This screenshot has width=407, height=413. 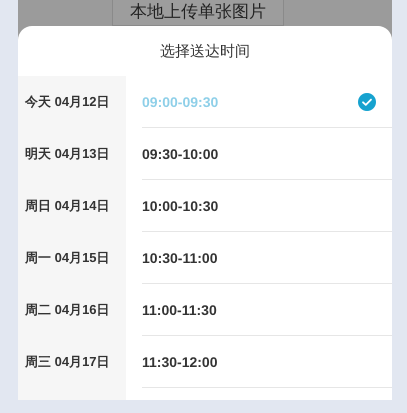 What do you see at coordinates (267, 362) in the screenshot?
I see `time-slot: 11:30-12:00` at bounding box center [267, 362].